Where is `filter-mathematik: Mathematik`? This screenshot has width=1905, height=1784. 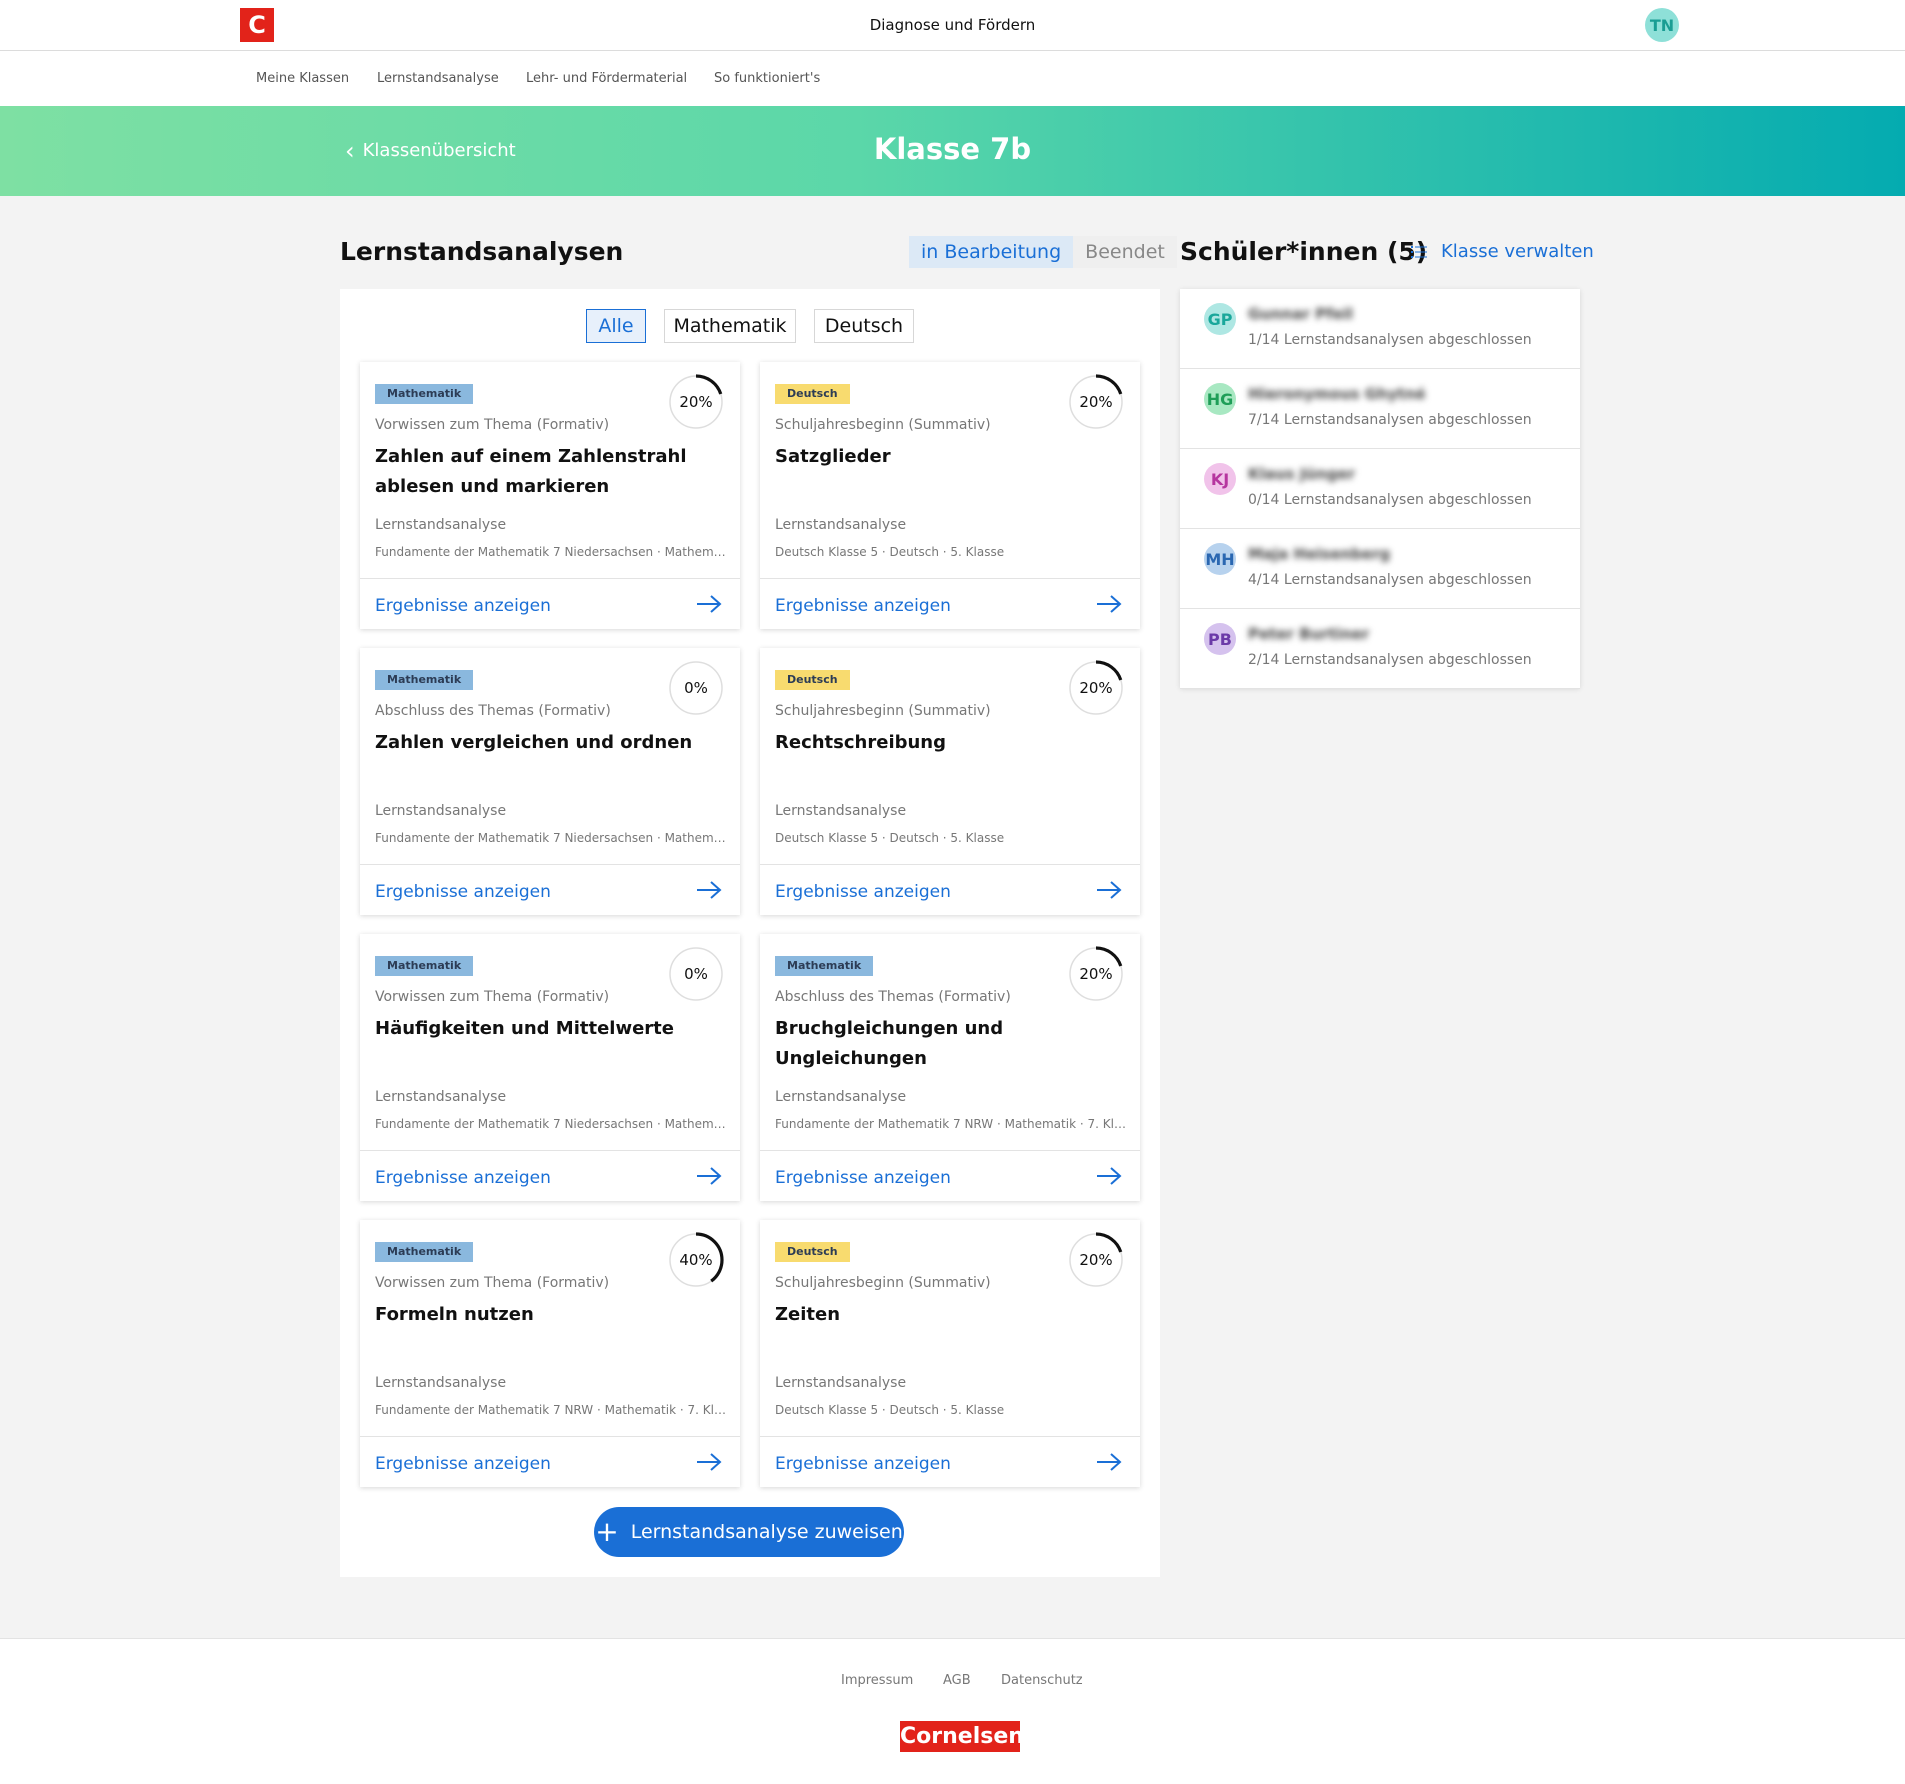
filter-mathematik: Mathematik is located at coordinates (730, 326).